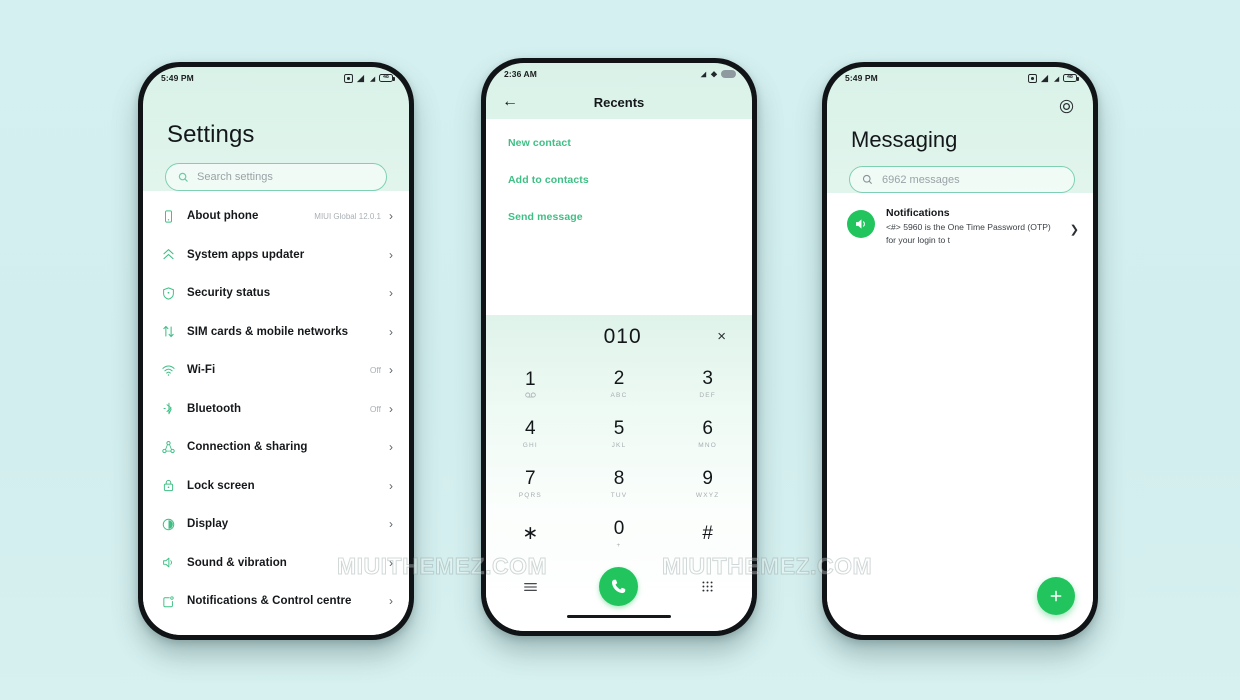  Describe the element at coordinates (619, 478) in the screenshot. I see `dialpad-key-digit: 8` at that location.